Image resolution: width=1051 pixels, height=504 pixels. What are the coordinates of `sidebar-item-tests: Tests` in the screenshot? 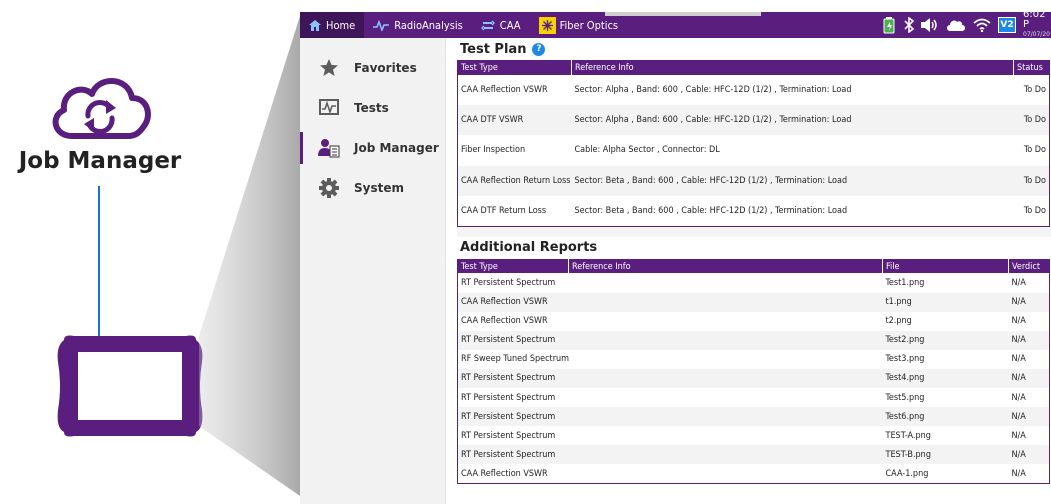 It's located at (372, 108).